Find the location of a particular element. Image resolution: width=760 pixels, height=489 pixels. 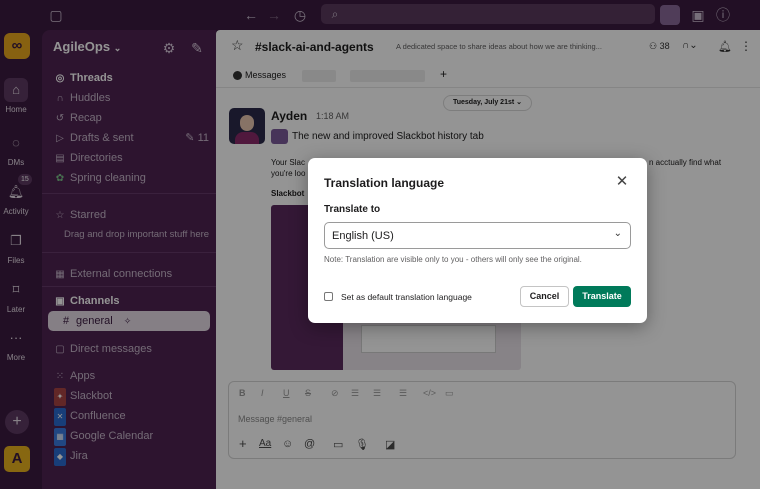

default-language-checkbox-label: Set as default translation language is located at coordinates (406, 297).